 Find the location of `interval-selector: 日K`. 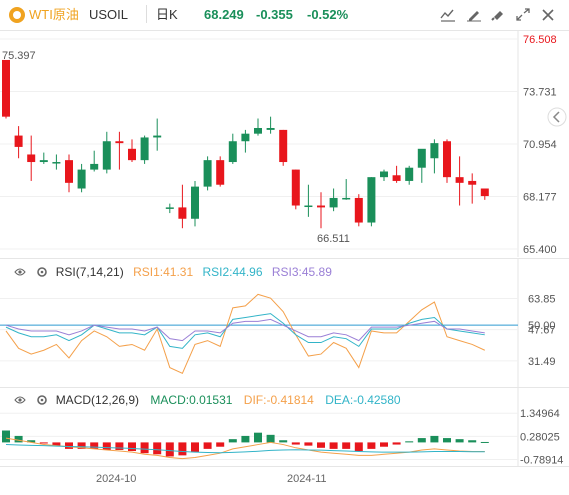

interval-selector: 日K is located at coordinates (167, 15).